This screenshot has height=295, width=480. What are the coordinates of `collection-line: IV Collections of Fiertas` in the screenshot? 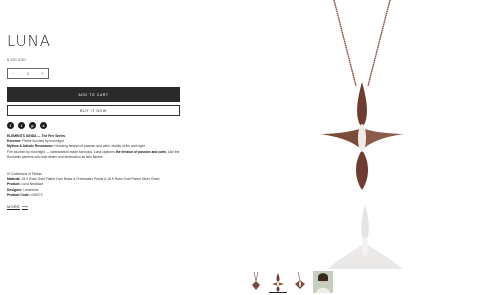 It's located at (24, 174).